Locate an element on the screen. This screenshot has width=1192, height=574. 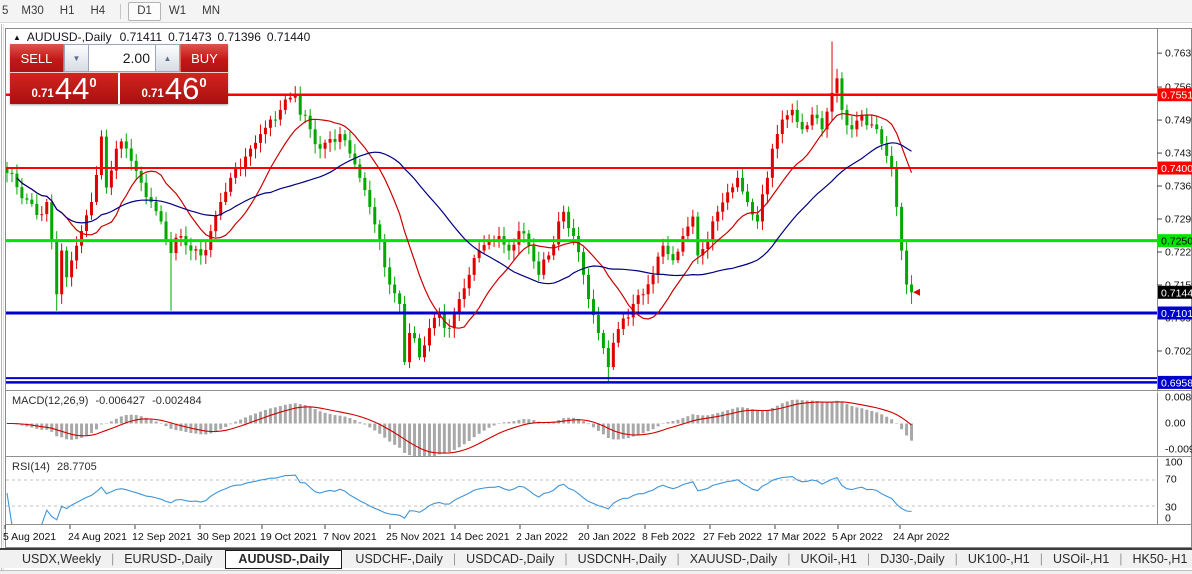
svg-text: 0.75512 is located at coordinates (1176, 96).